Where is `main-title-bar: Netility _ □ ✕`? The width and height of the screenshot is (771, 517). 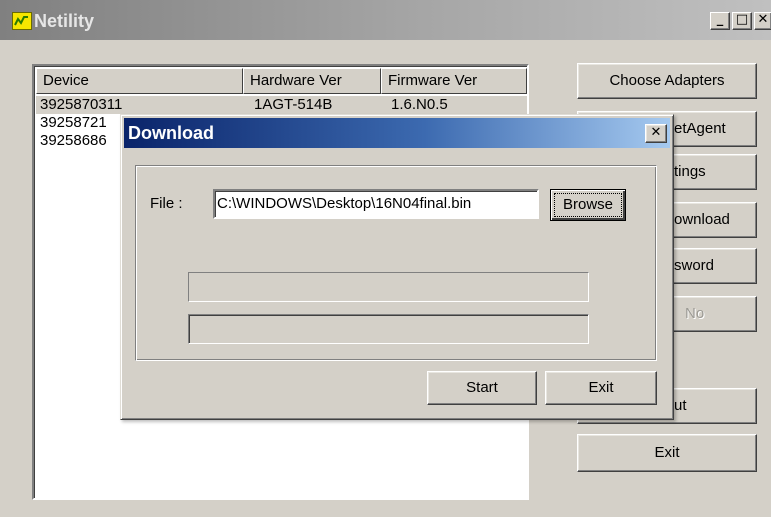 main-title-bar: Netility _ □ ✕ is located at coordinates (385, 20).